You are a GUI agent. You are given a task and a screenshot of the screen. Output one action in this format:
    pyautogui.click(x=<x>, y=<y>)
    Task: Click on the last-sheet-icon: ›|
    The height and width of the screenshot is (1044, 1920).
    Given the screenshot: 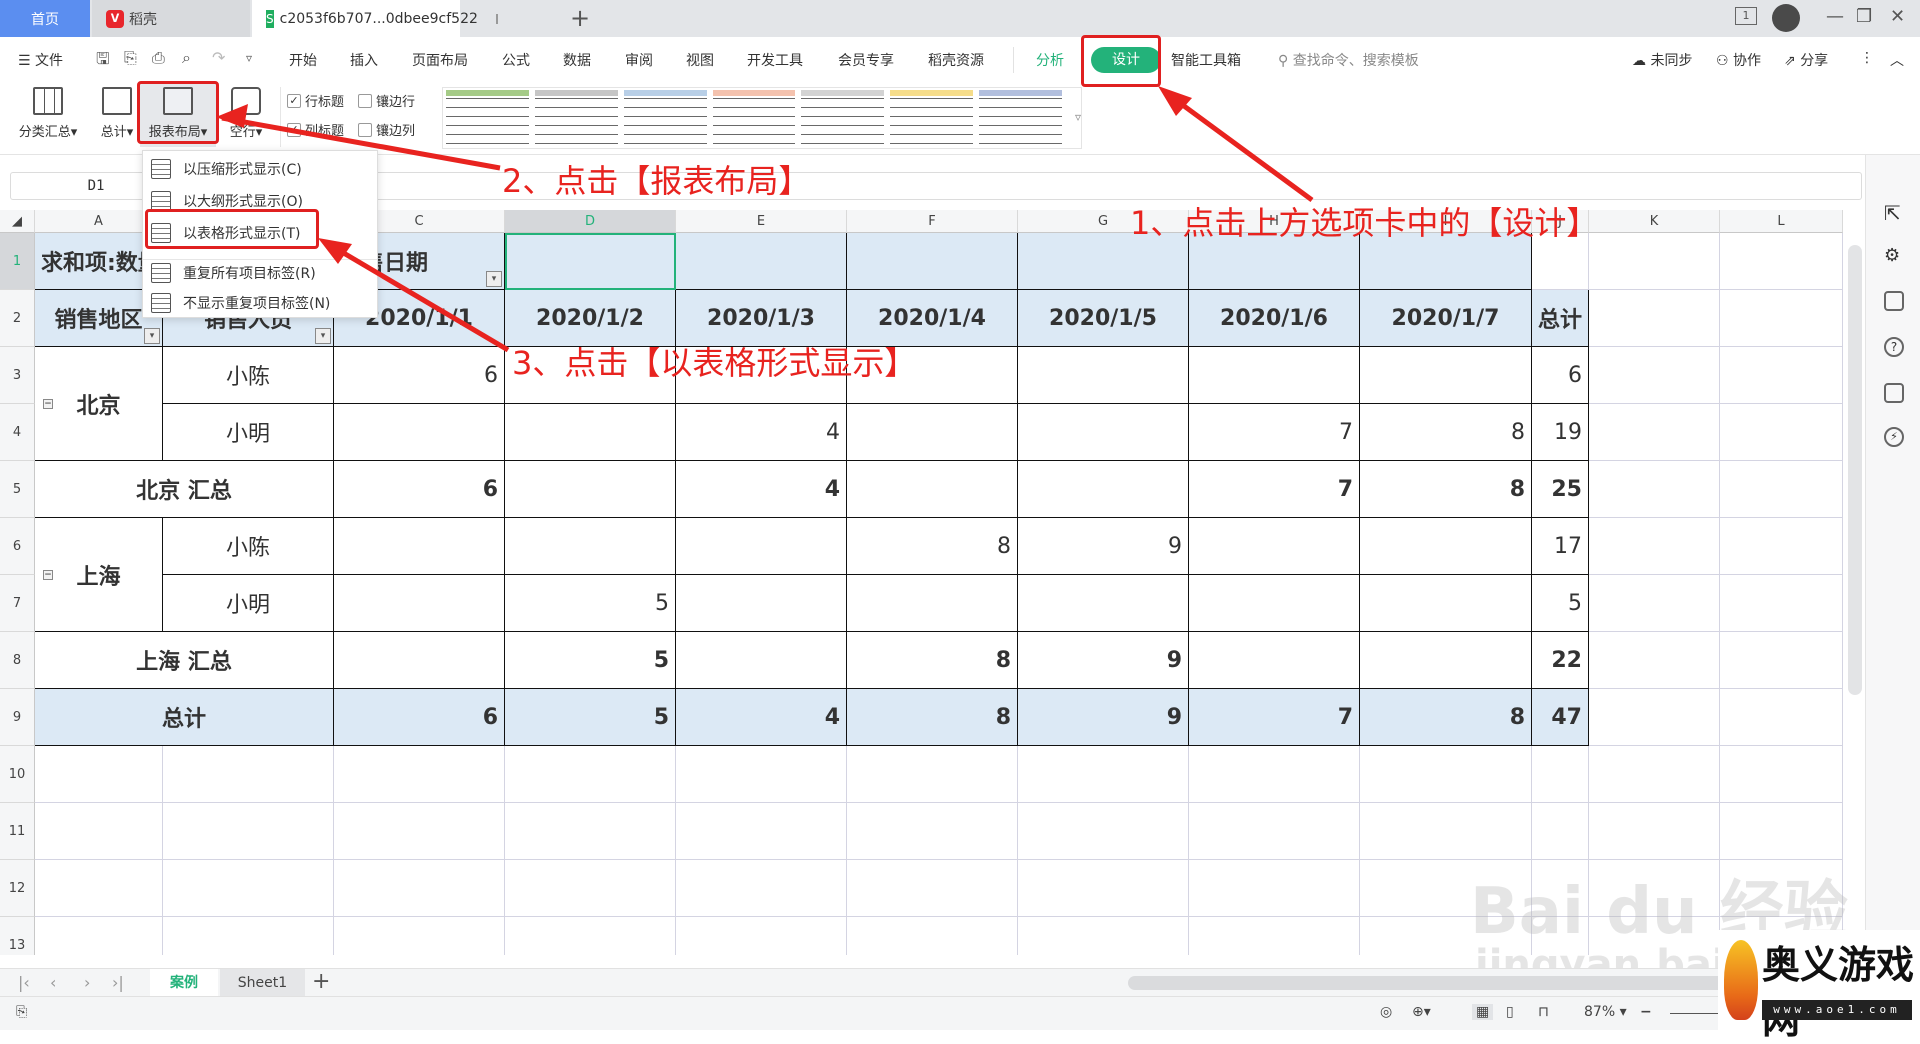 What is the action you would take?
    pyautogui.click(x=118, y=982)
    